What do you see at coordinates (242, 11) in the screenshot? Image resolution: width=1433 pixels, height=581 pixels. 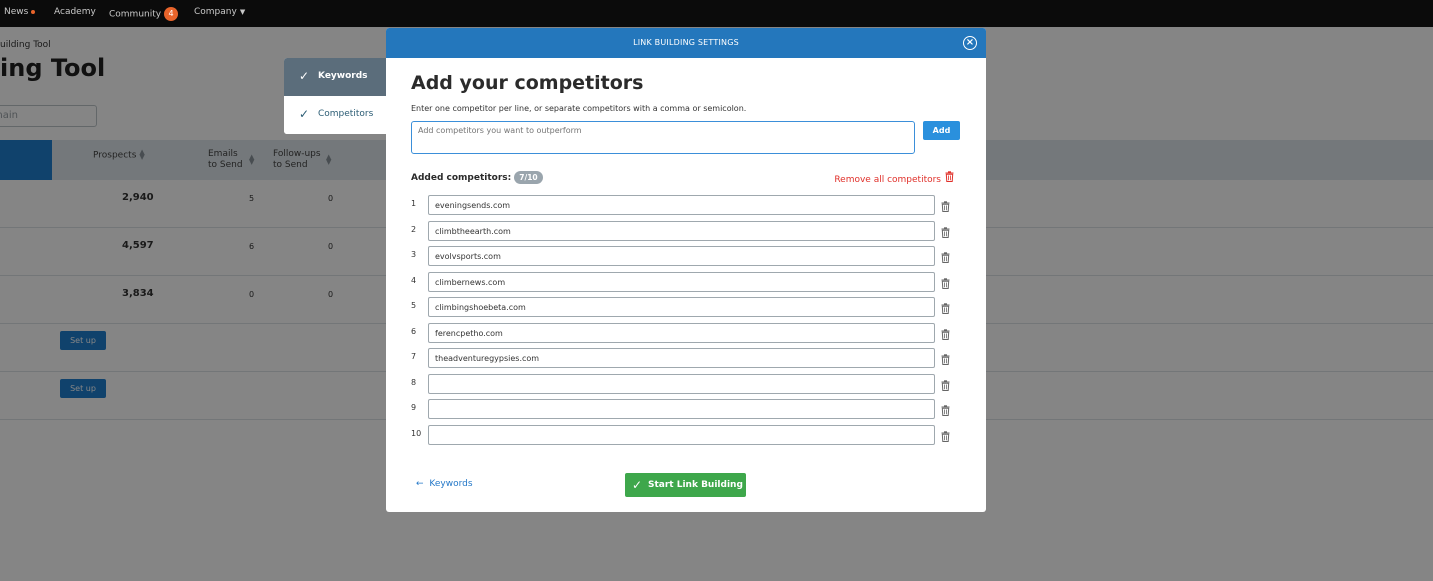 I see `caret-down-icon: ▼` at bounding box center [242, 11].